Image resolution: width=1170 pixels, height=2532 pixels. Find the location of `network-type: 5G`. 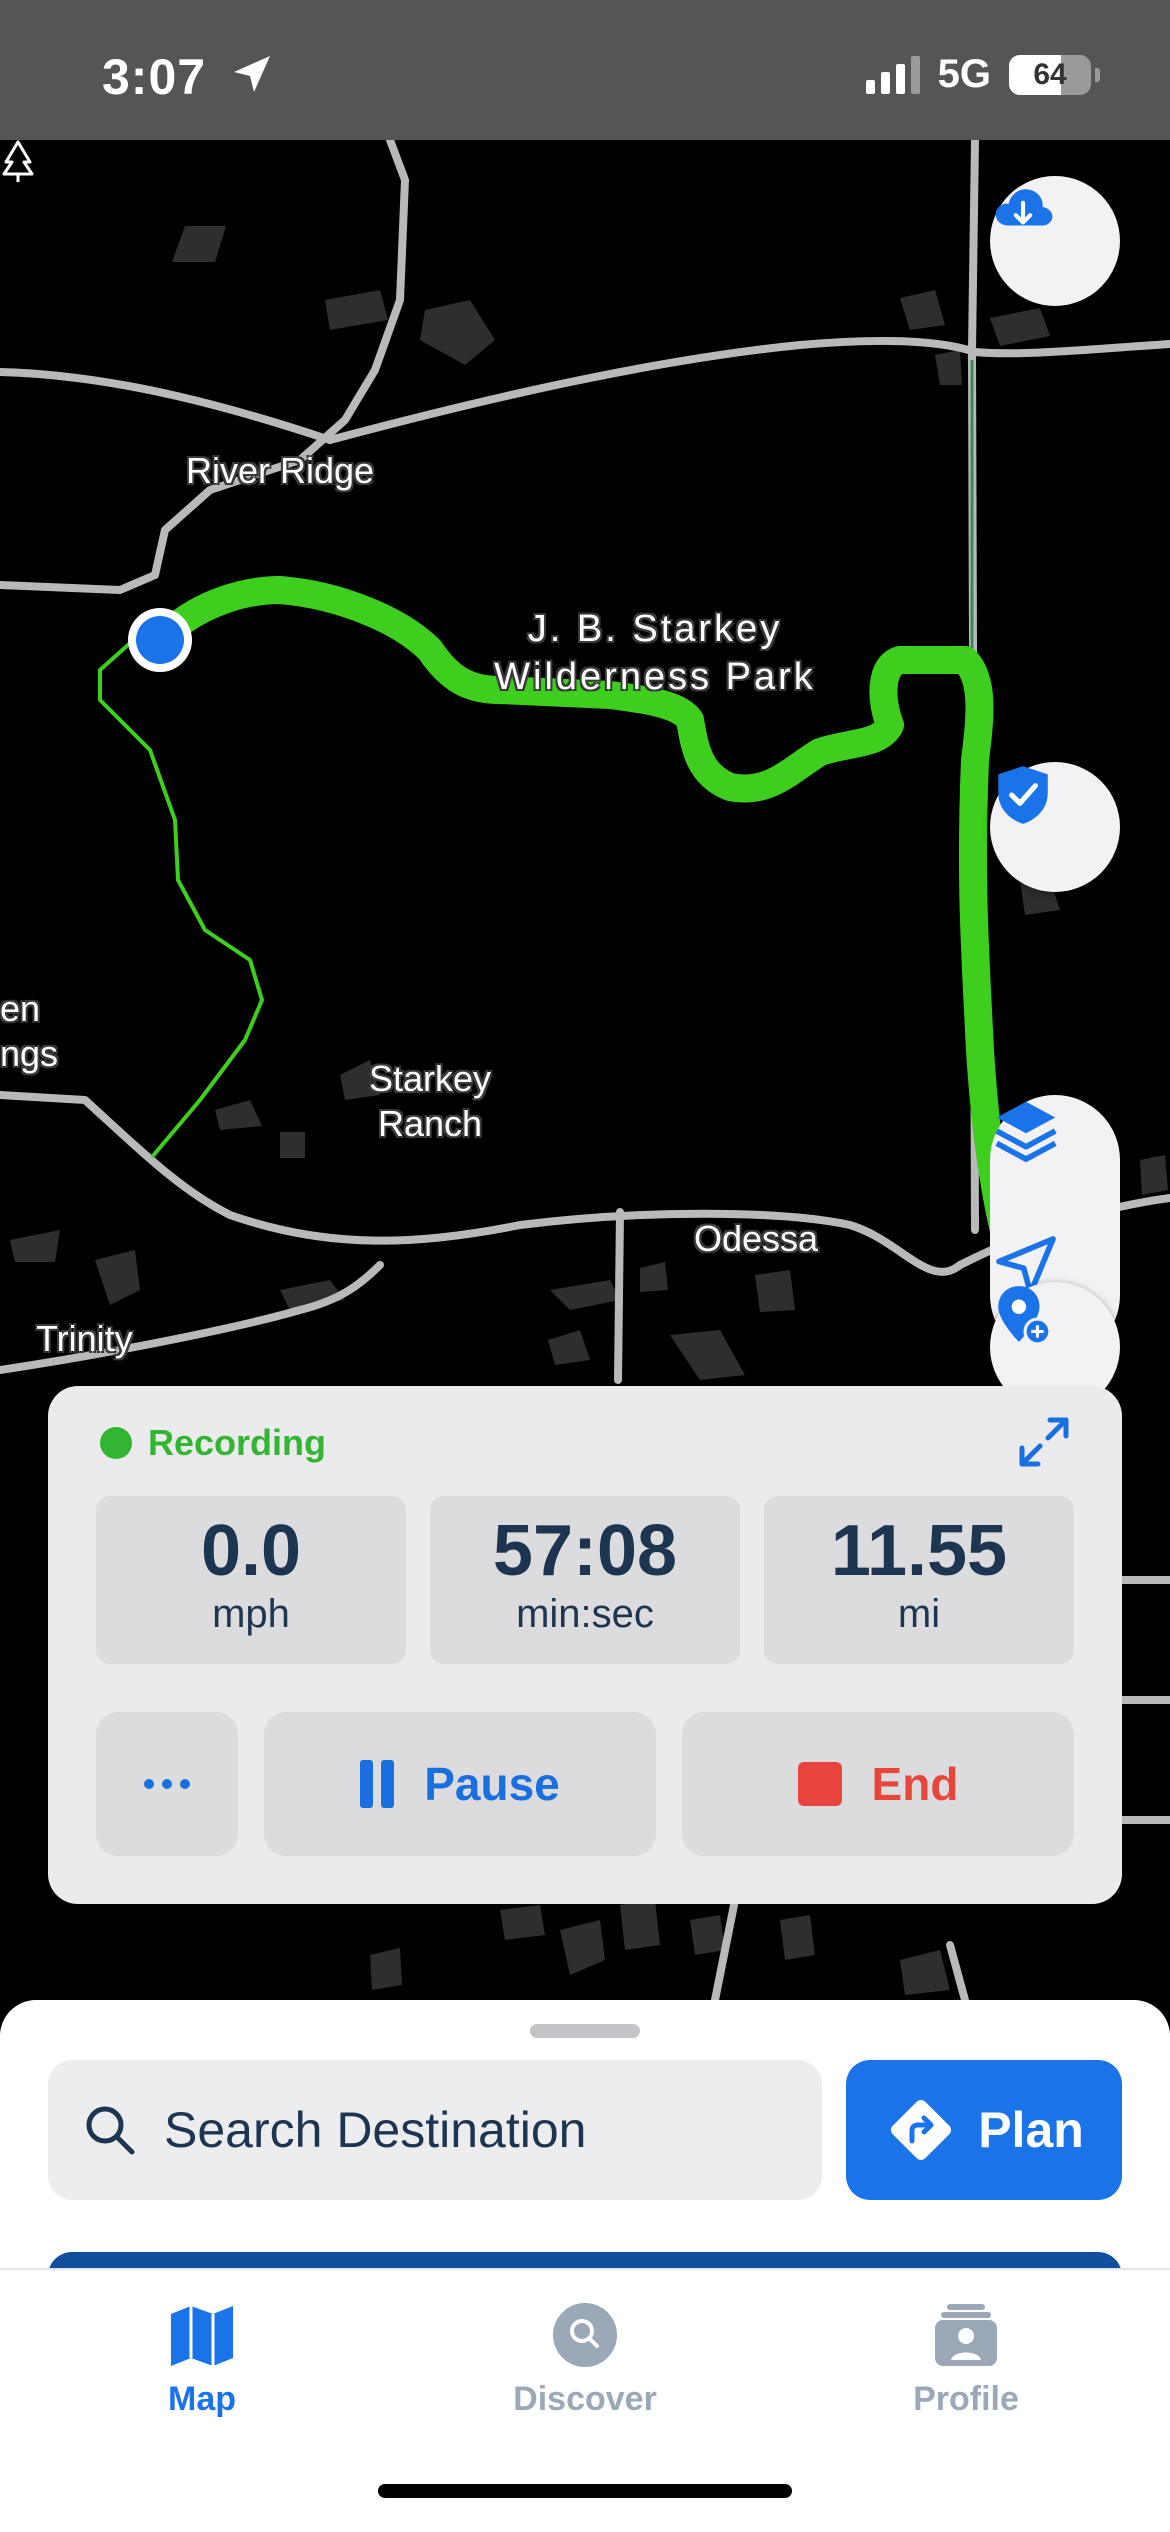

network-type: 5G is located at coordinates (964, 74).